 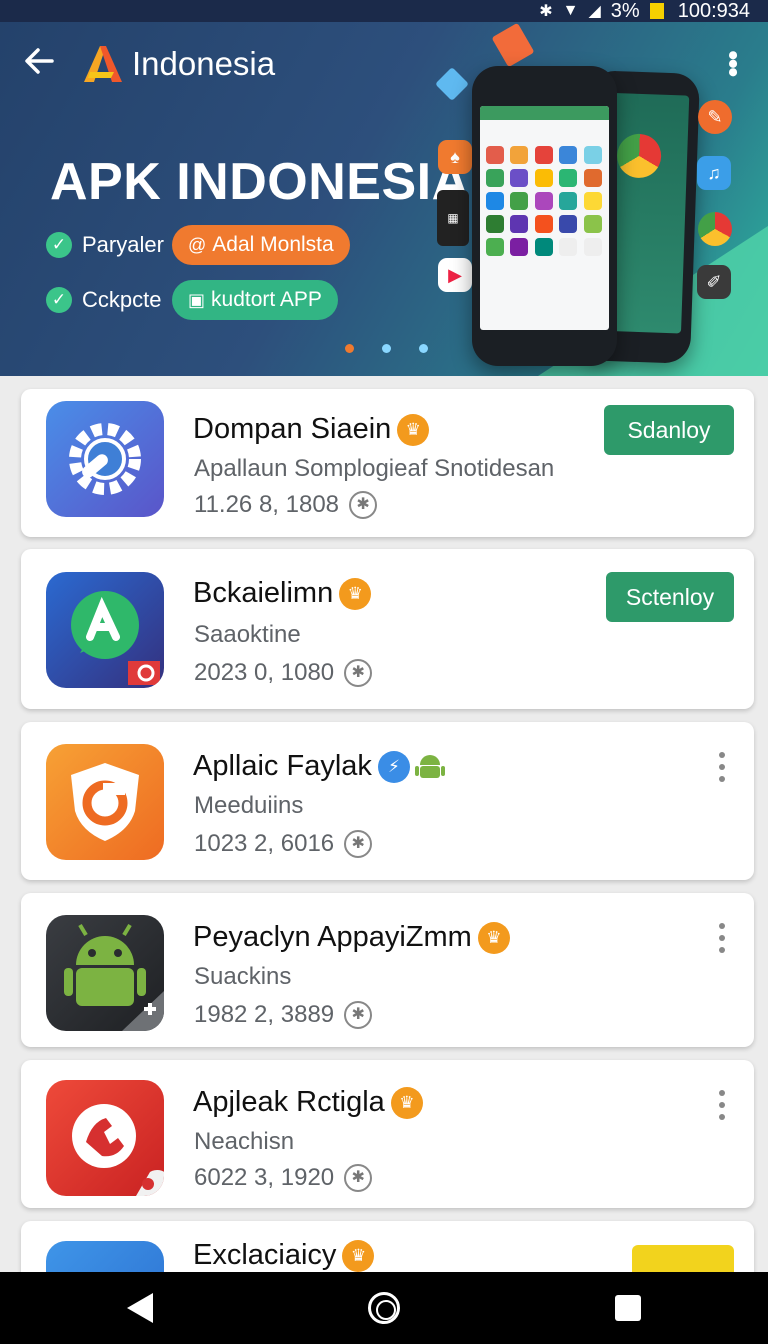 What do you see at coordinates (284, 1255) in the screenshot?
I see `app-name: Exclaciaicy ♛` at bounding box center [284, 1255].